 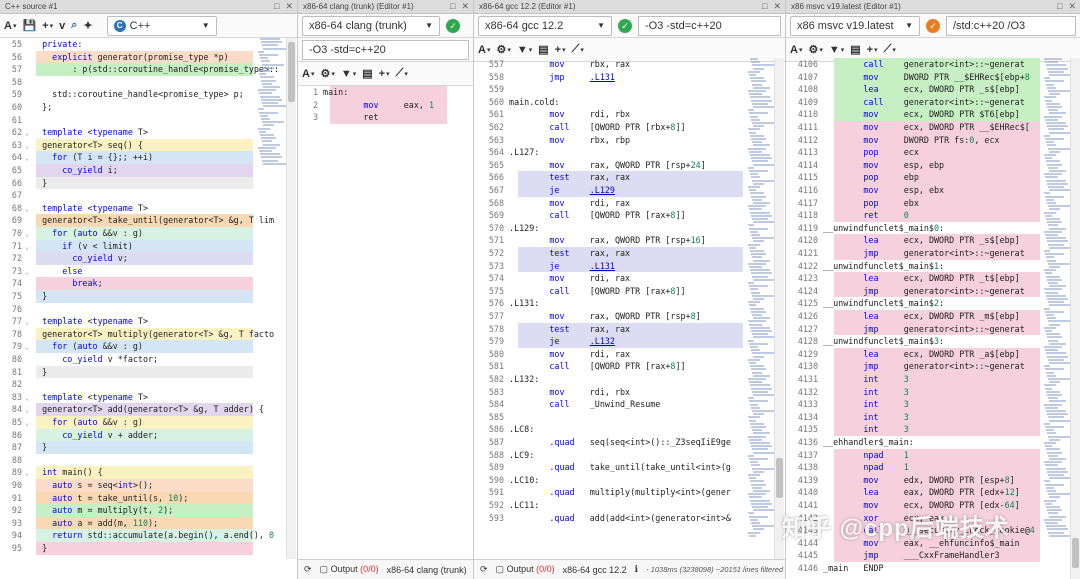 What do you see at coordinates (87, 25) in the screenshot?
I see `pin-icon: ✦` at bounding box center [87, 25].